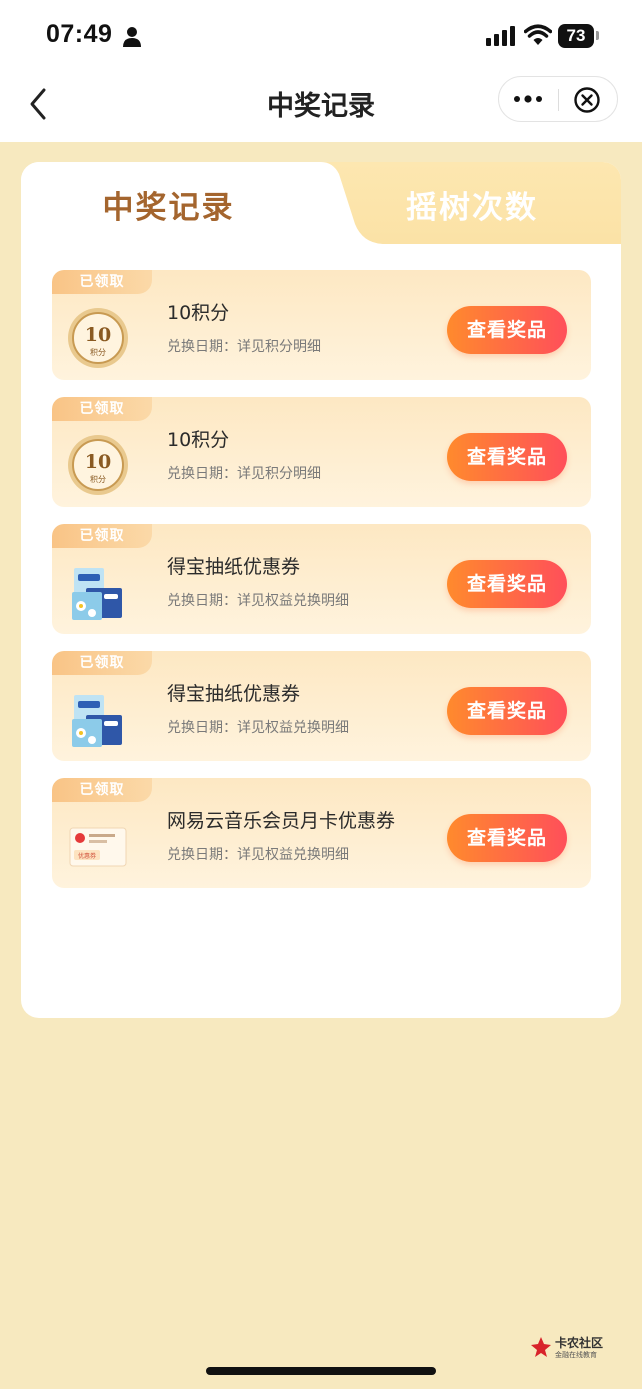 This screenshot has height=1389, width=642. What do you see at coordinates (500, 36) in the screenshot?
I see `signal-icon` at bounding box center [500, 36].